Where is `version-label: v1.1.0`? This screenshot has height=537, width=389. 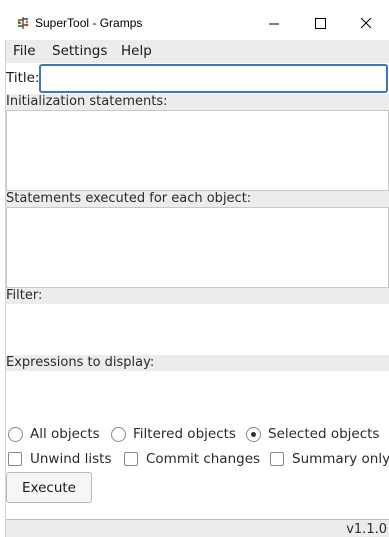 version-label: v1.1.0 is located at coordinates (366, 529).